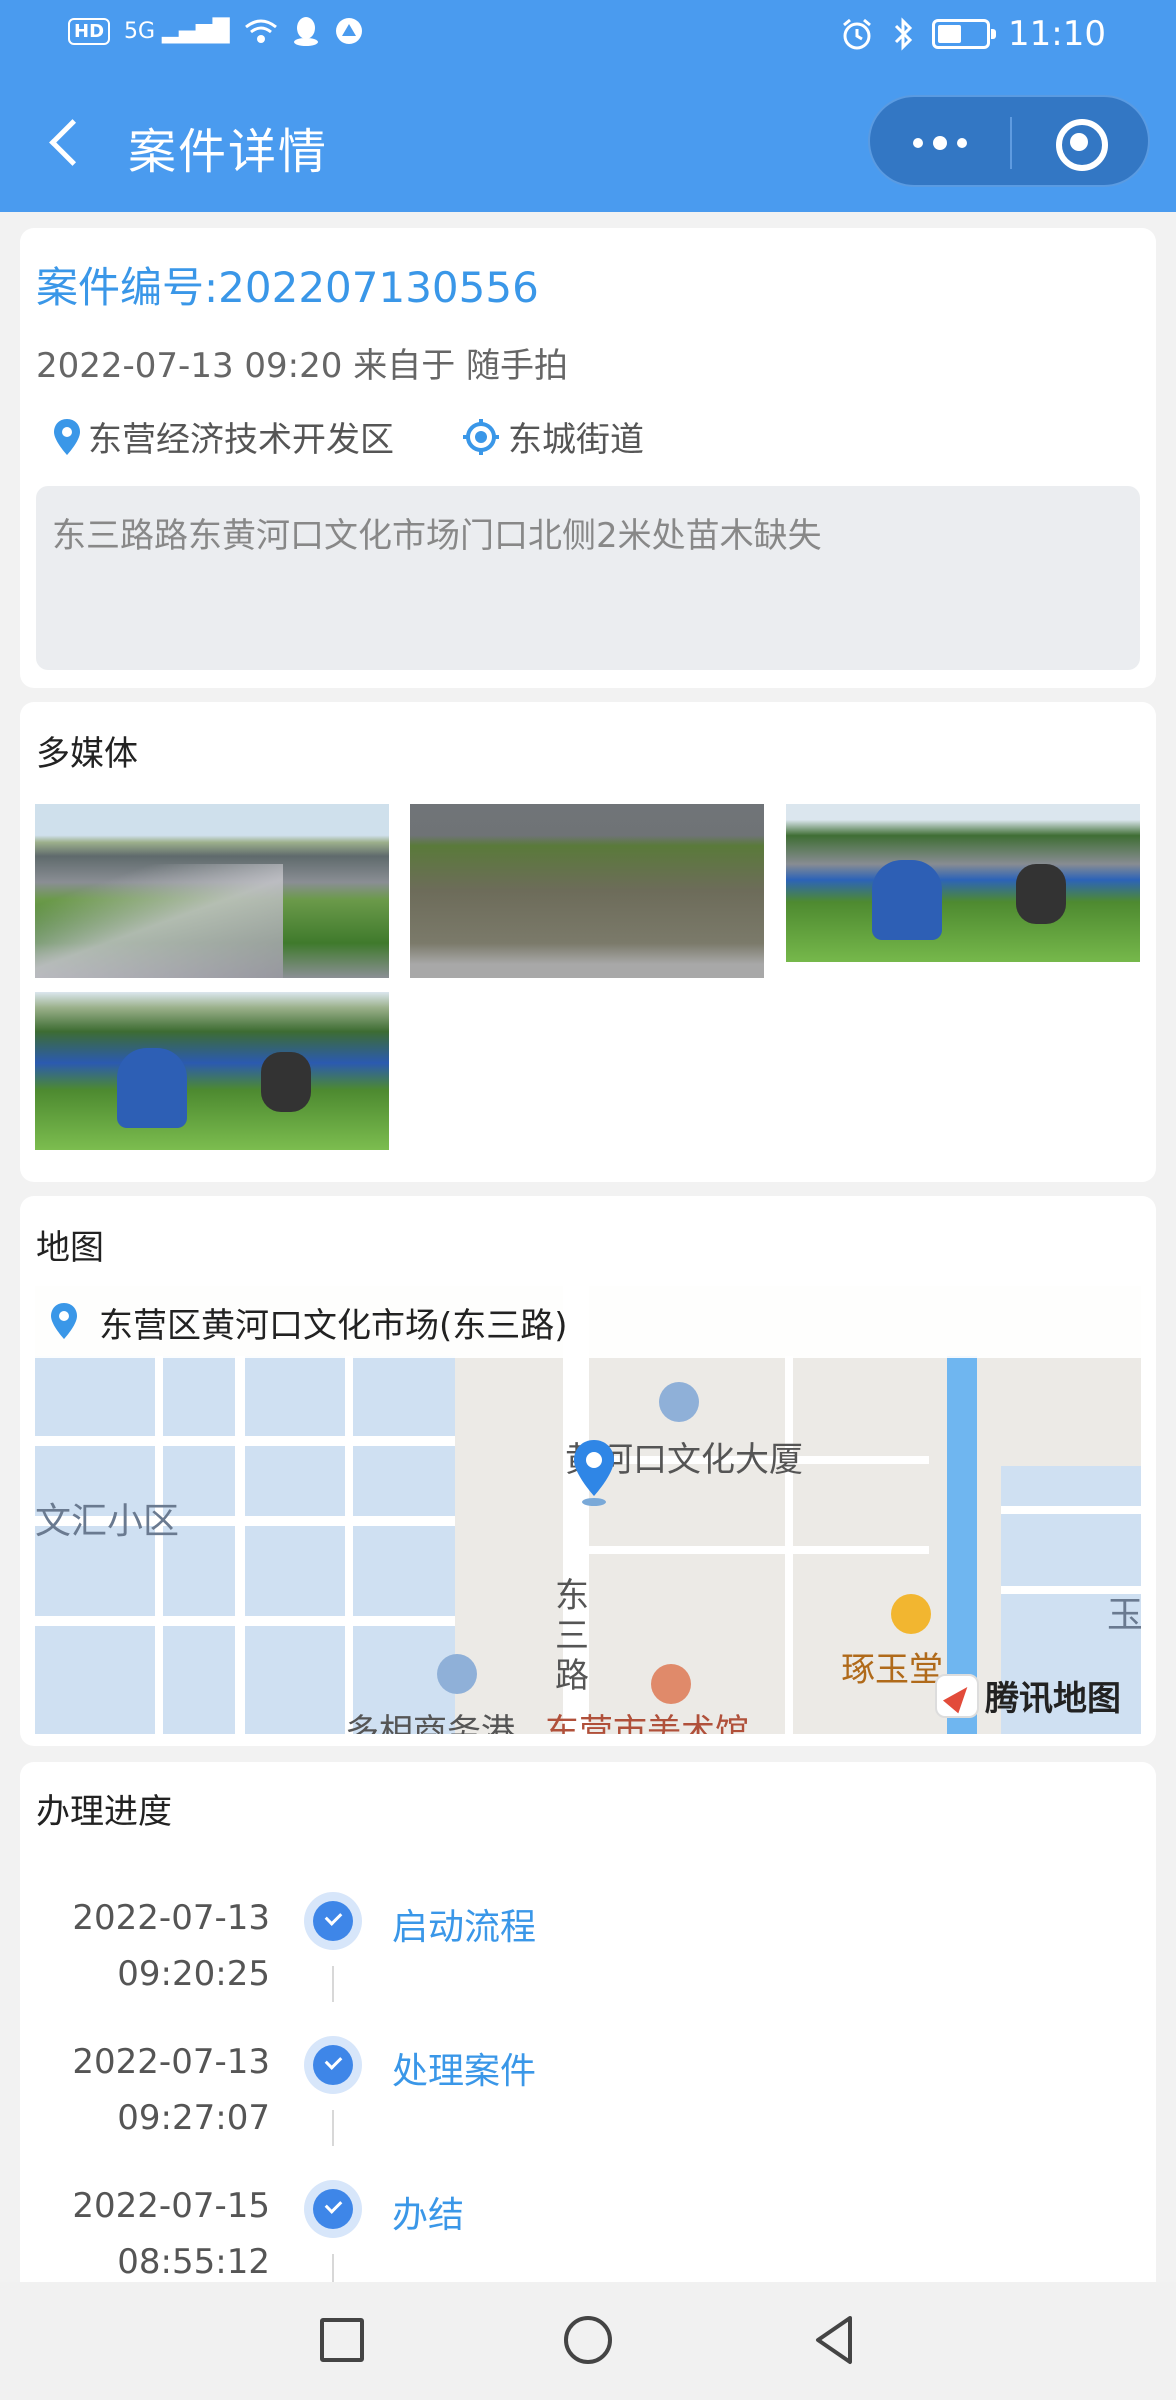 Image resolution: width=1176 pixels, height=2400 pixels. Describe the element at coordinates (588, 2074) in the screenshot. I see `progress-step: 2022-07-13 09:27:07 处理案件` at that location.